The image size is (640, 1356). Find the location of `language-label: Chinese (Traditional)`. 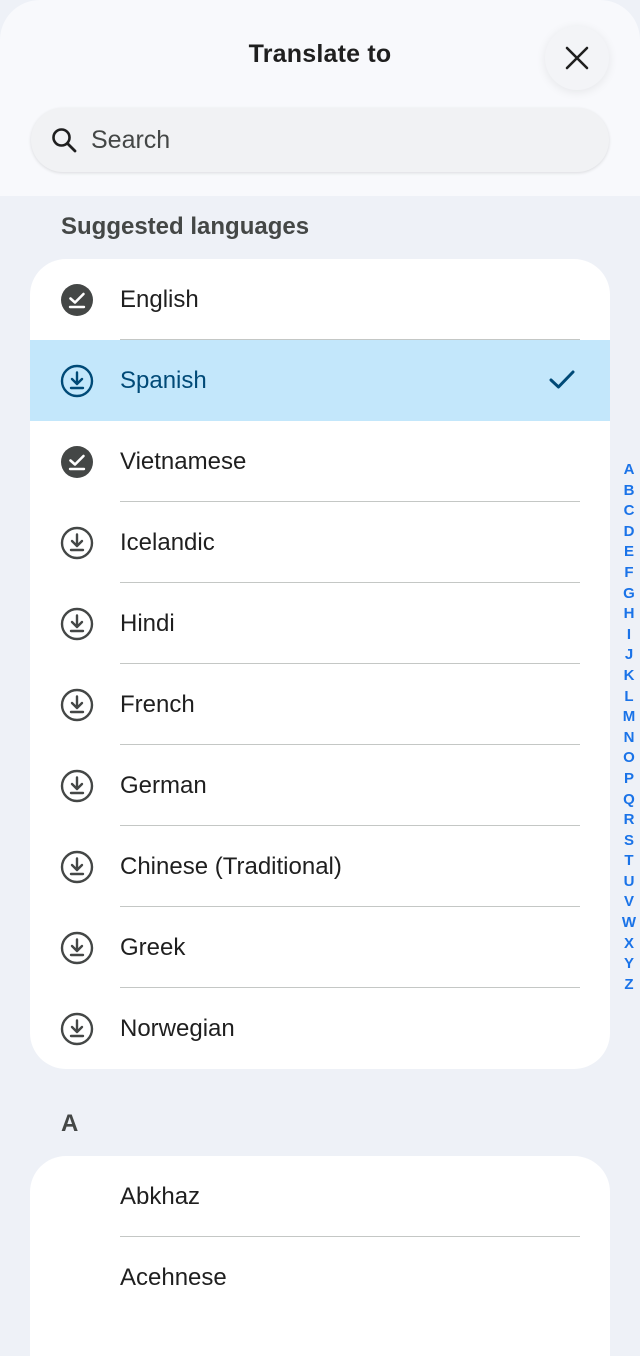

language-label: Chinese (Traditional) is located at coordinates (231, 866).